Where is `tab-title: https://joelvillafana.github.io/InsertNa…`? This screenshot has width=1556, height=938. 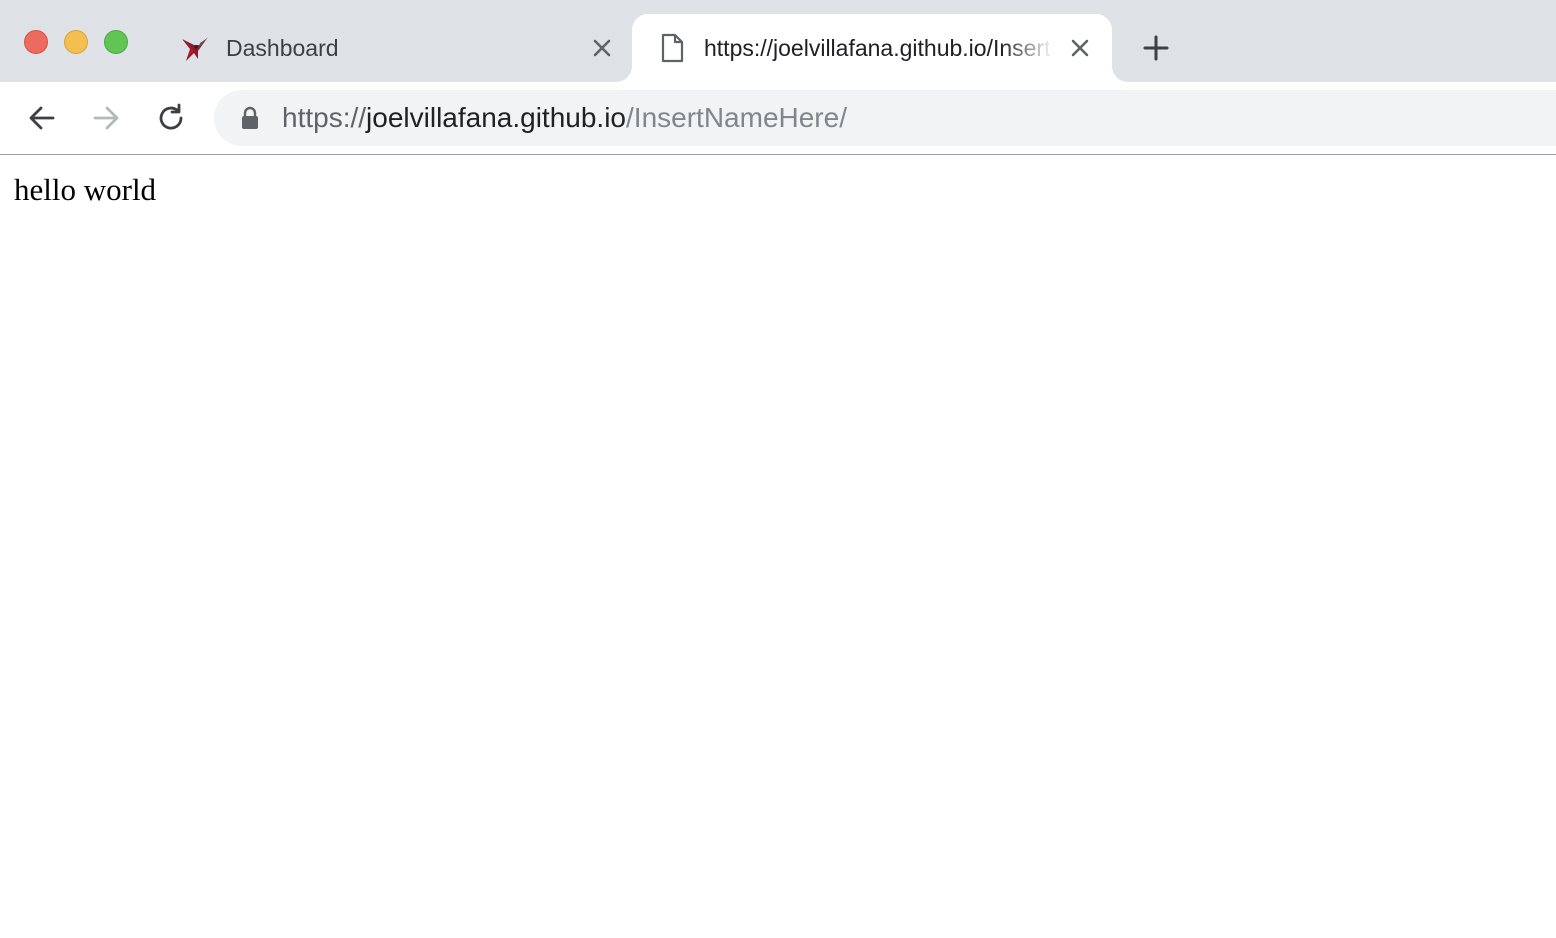
tab-title: https://joelvillafana.github.io/InsertNa… is located at coordinates (879, 48).